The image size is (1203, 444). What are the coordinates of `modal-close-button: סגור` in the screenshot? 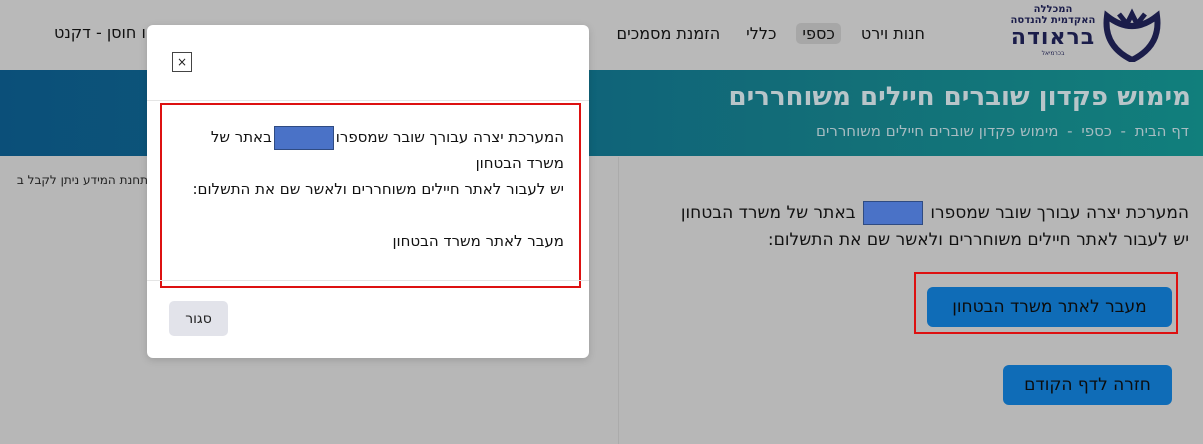 It's located at (198, 318).